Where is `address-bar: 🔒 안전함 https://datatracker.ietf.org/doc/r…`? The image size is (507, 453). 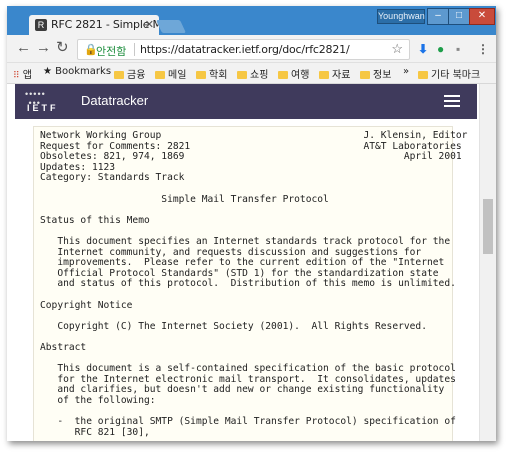 address-bar: 🔒 안전함 https://datatracker.ietf.org/doc/r… is located at coordinates (243, 49).